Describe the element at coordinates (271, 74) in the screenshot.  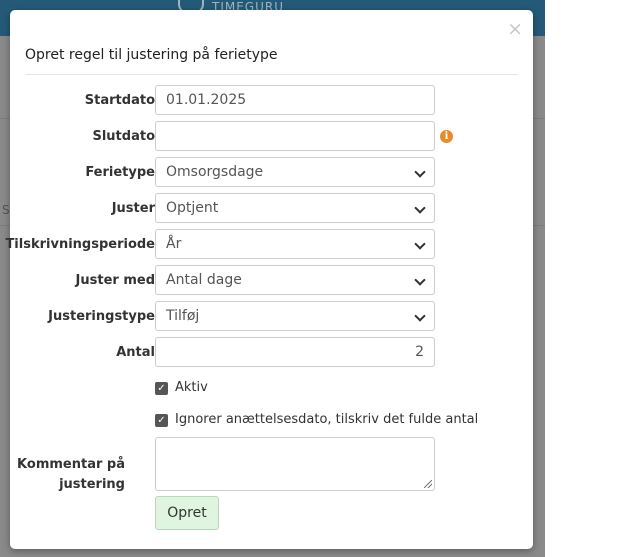
I see `modal-header-divider` at that location.